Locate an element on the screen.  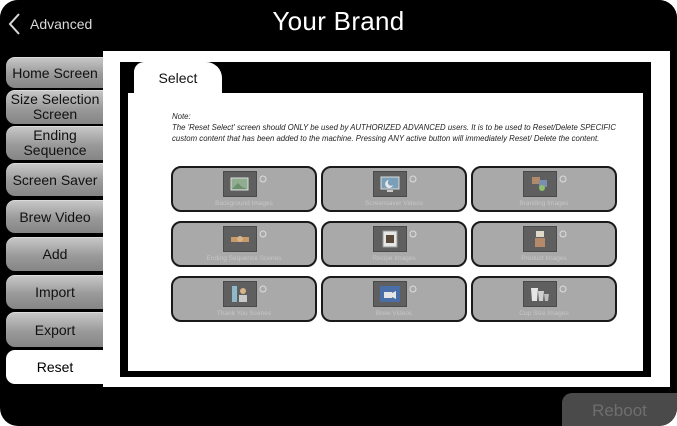
brew-videos-button: Brew Videos is located at coordinates (394, 299).